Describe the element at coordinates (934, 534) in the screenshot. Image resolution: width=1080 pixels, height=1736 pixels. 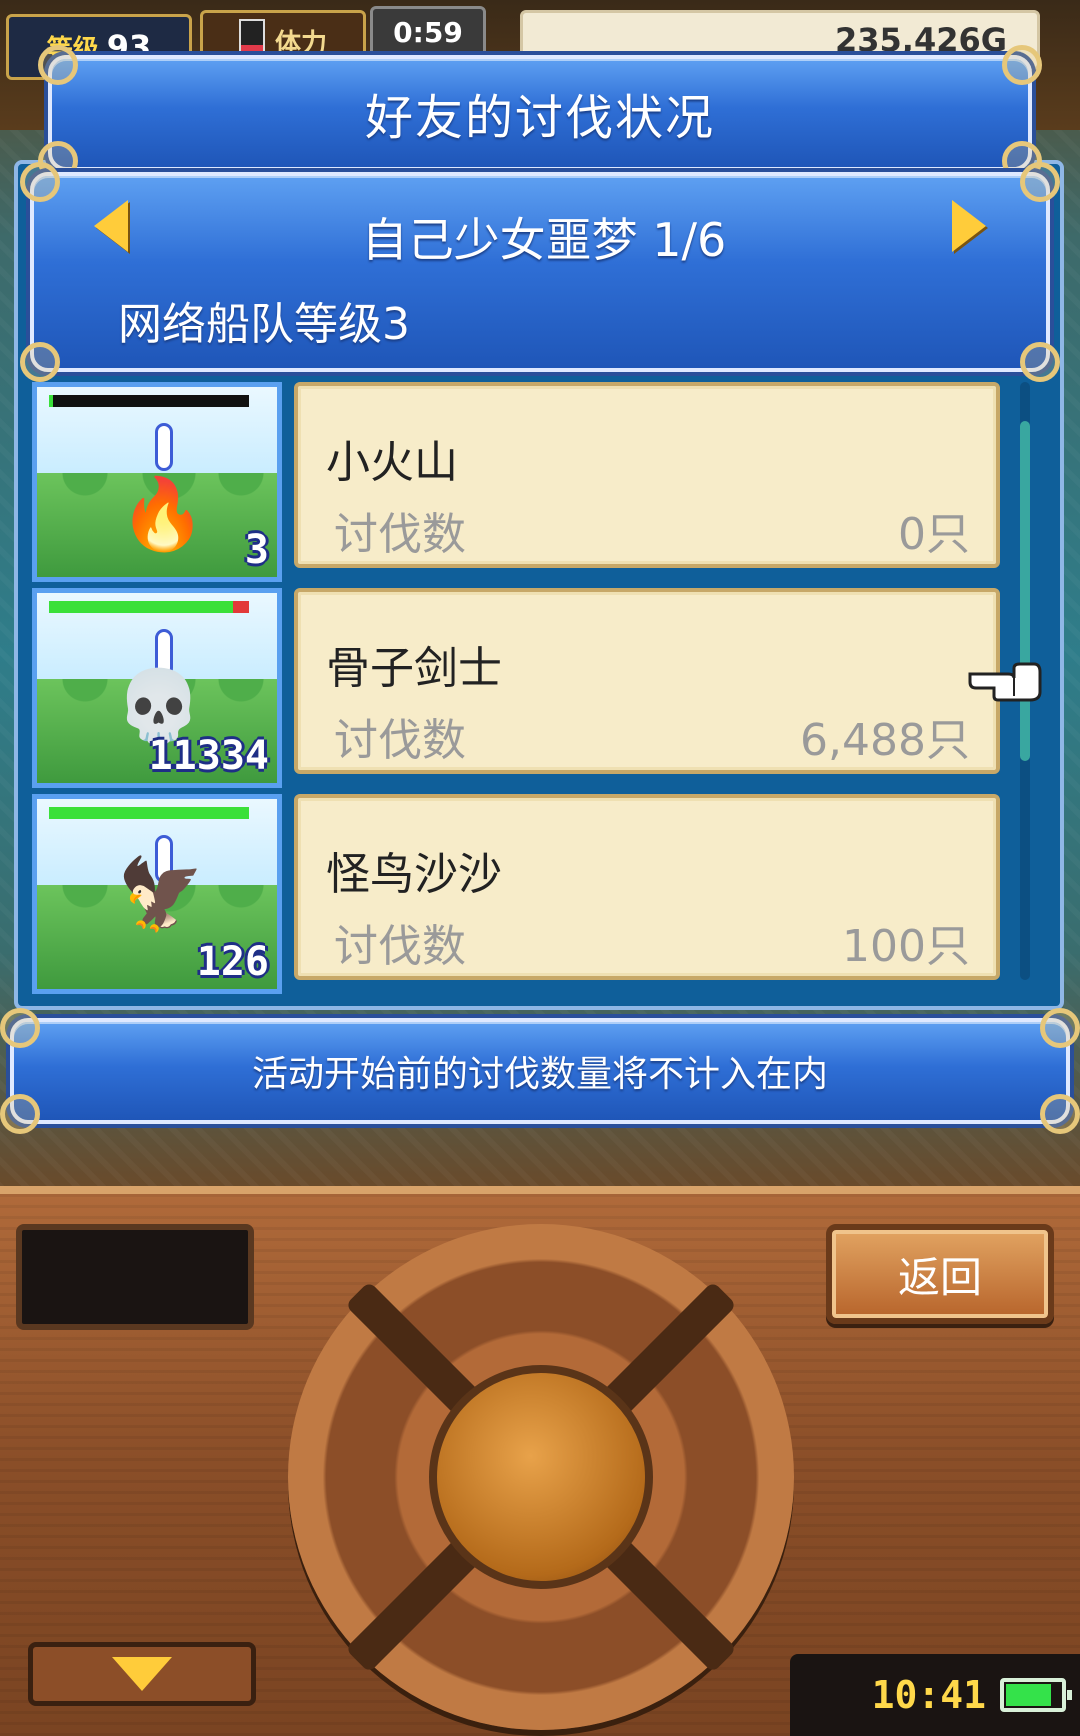
I see `kill-count-value: 0只` at that location.